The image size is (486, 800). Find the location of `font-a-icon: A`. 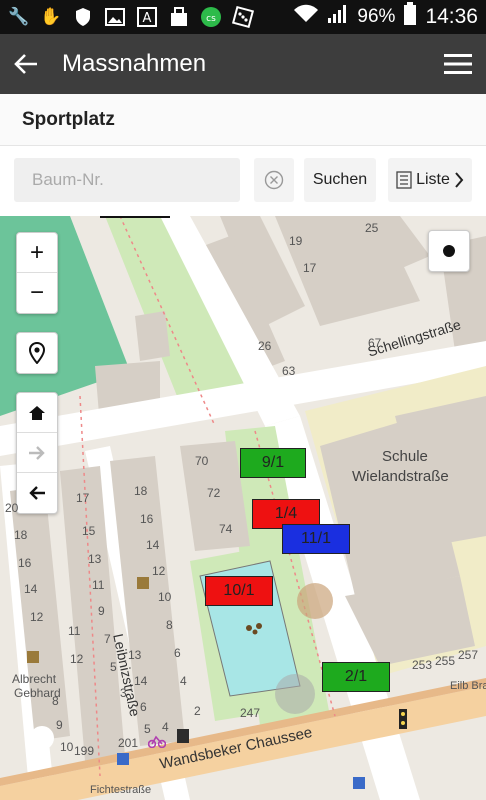

font-a-icon: A is located at coordinates (147, 17).